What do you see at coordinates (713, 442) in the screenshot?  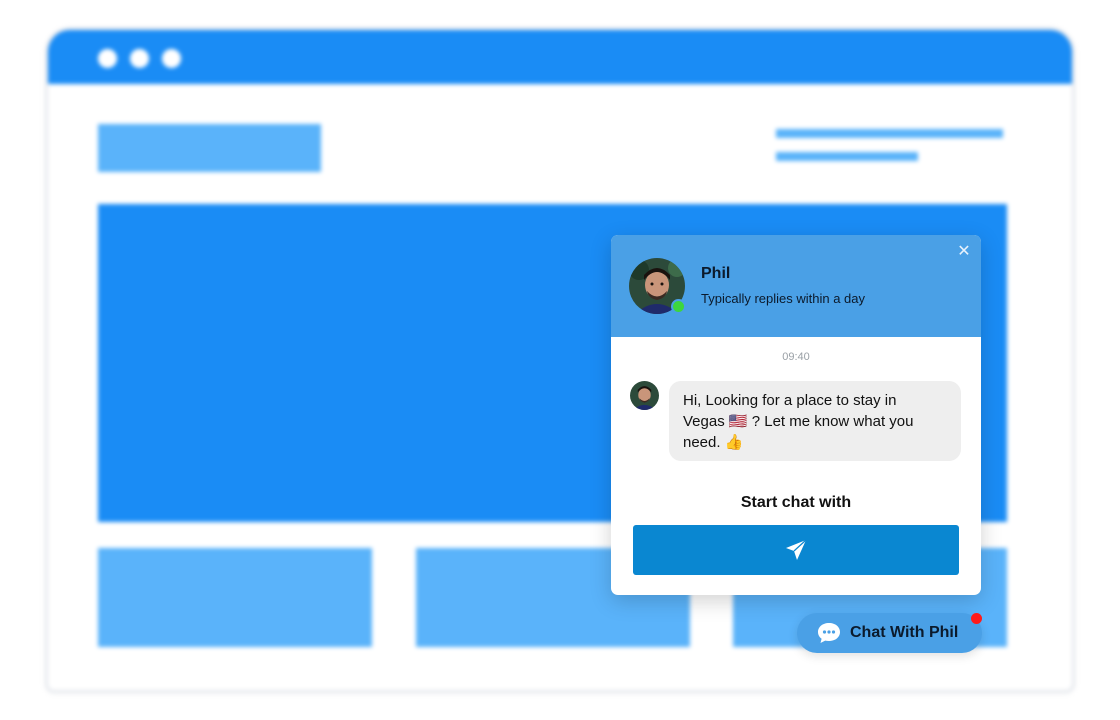 I see `message-line: need. 👍` at bounding box center [713, 442].